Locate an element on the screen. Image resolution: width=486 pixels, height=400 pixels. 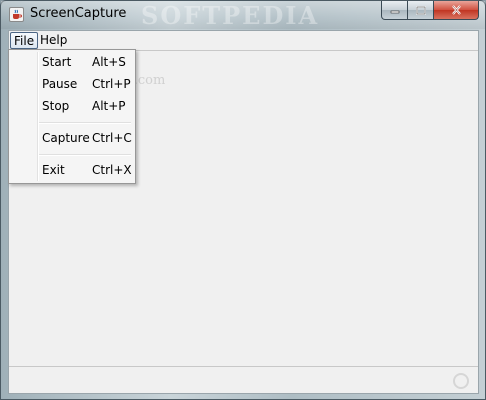
menu-file: File is located at coordinates (24, 40).